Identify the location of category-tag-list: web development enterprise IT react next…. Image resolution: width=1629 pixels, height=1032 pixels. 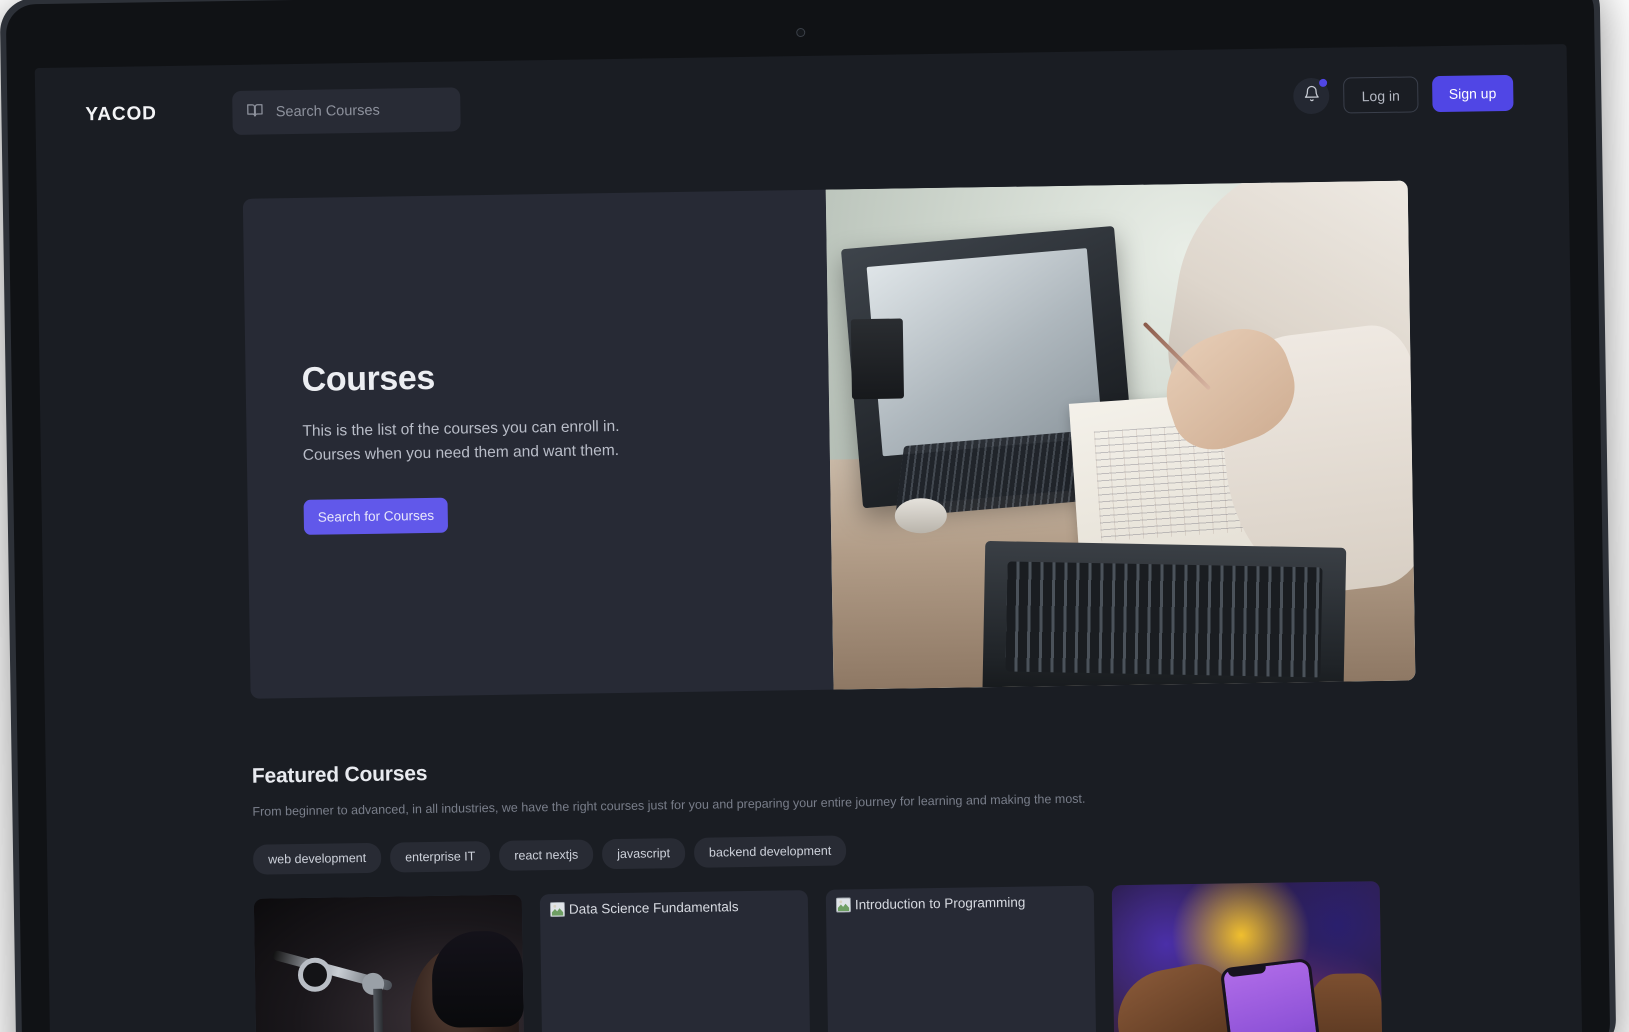
(915, 849).